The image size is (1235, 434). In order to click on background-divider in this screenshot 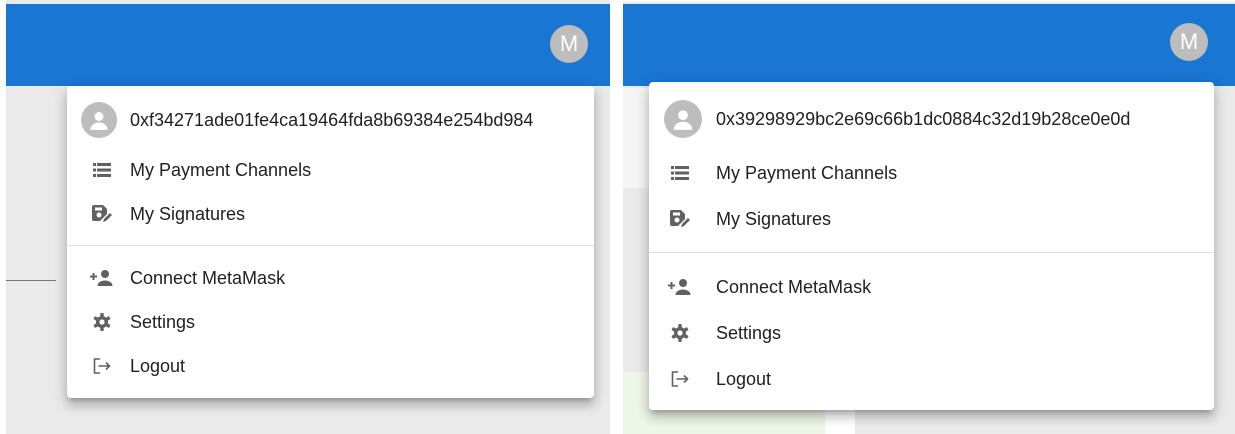, I will do `click(31, 280)`.